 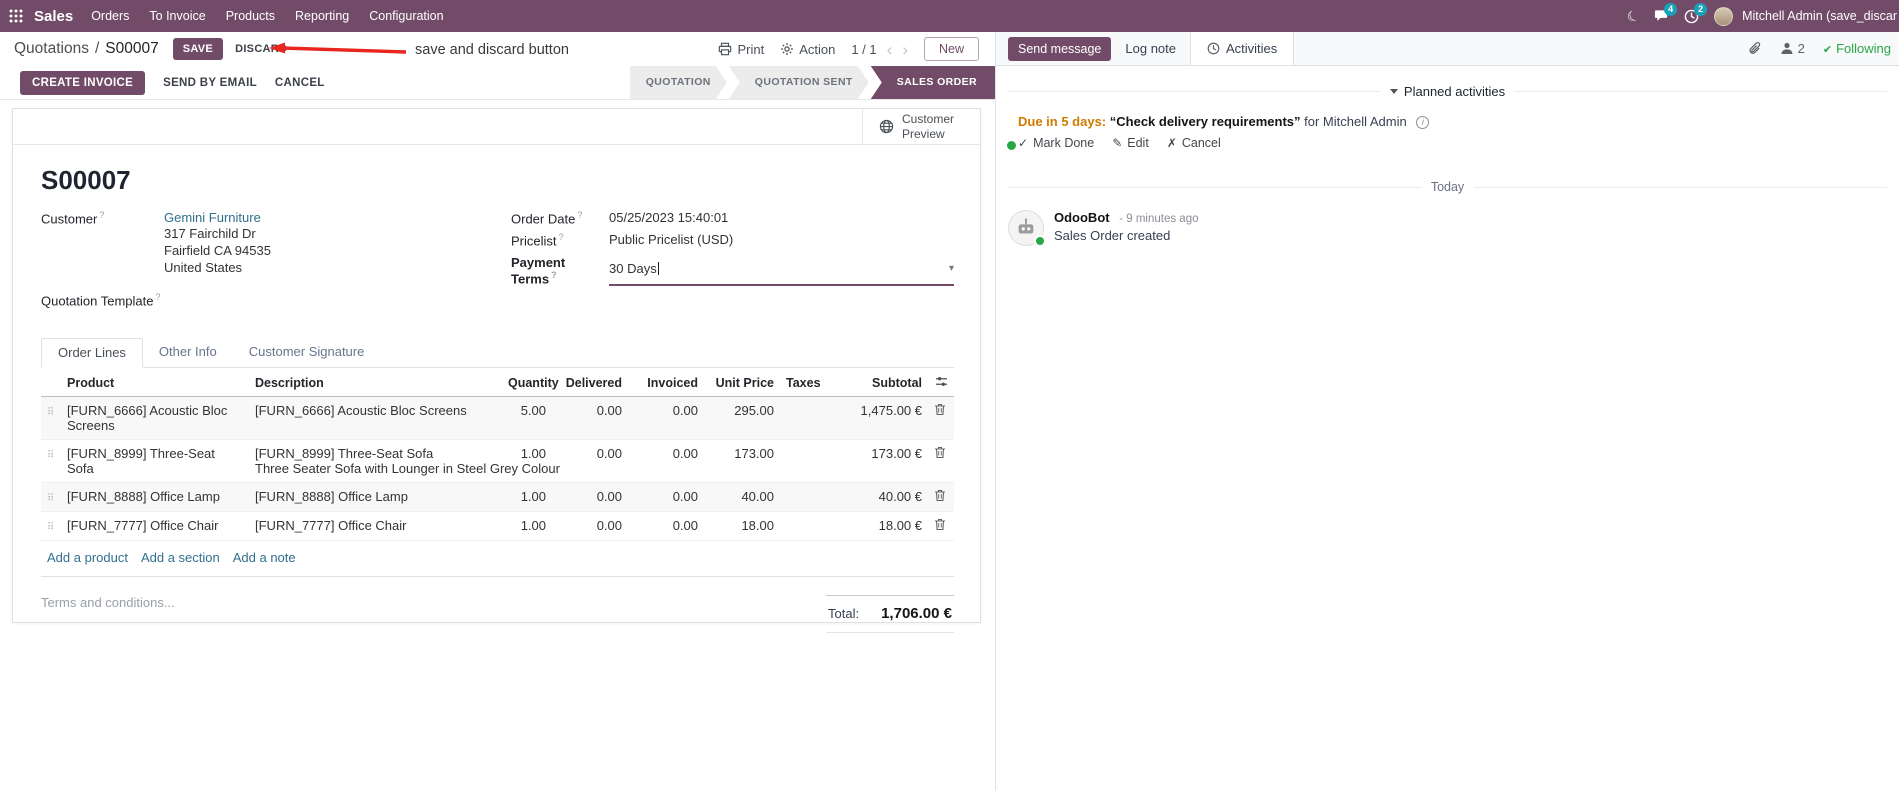 I want to click on cell-unit-price: 18.00, so click(x=742, y=526).